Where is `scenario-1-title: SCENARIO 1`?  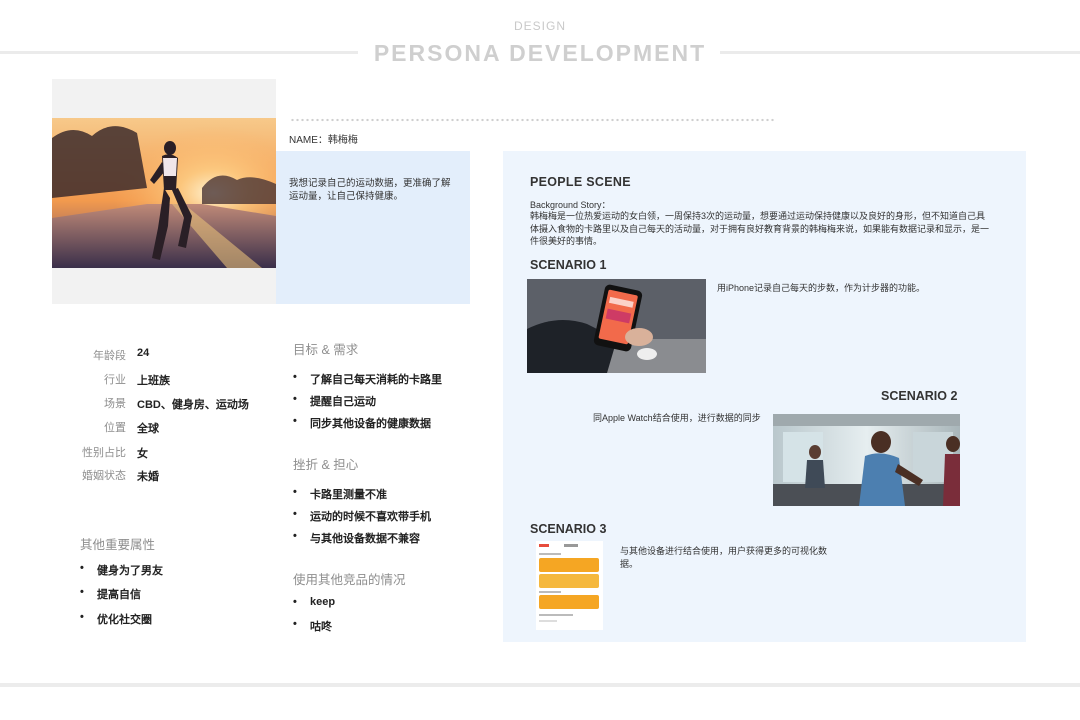 scenario-1-title: SCENARIO 1 is located at coordinates (568, 265).